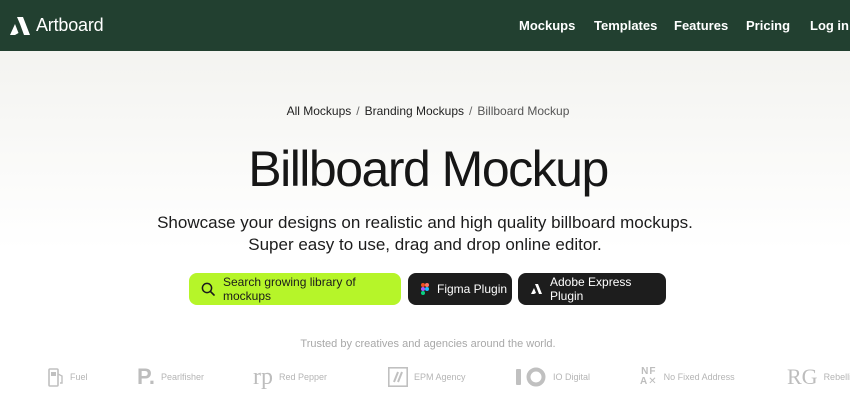 Image resolution: width=850 pixels, height=400 pixels. I want to click on nfa-mark-bottom: A✕, so click(649, 381).